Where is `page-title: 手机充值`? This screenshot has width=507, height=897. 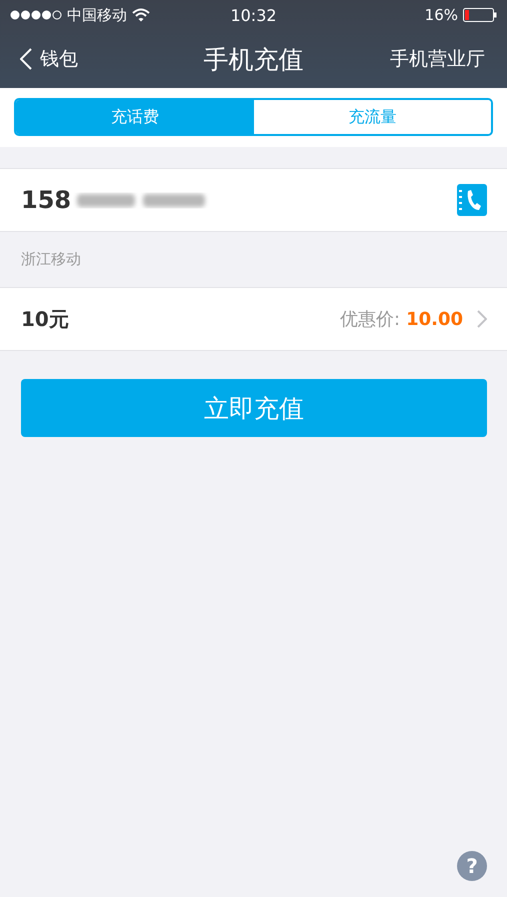
page-title: 手机充值 is located at coordinates (254, 60).